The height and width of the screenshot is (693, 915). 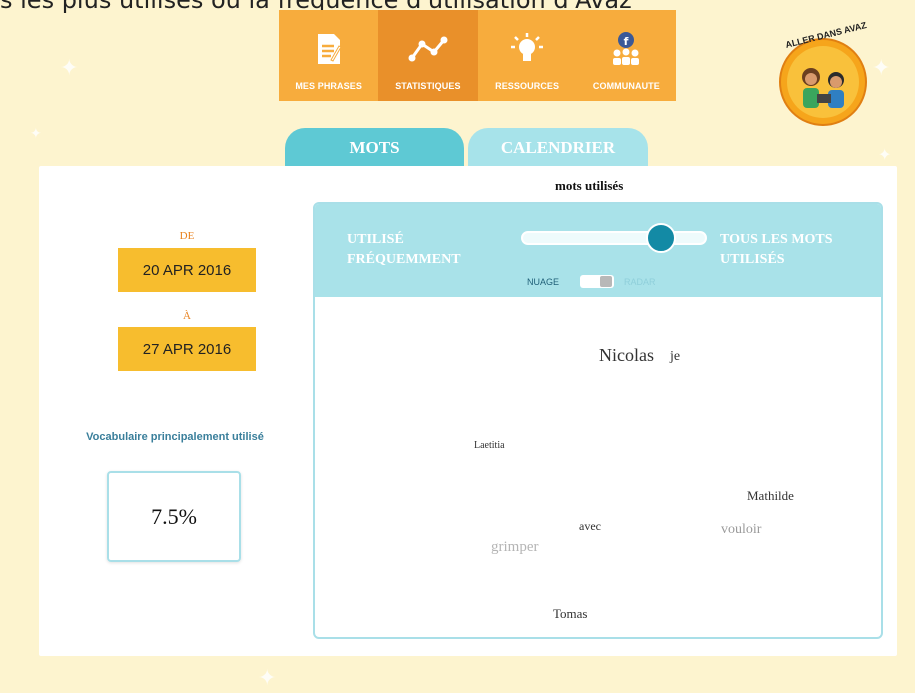 What do you see at coordinates (640, 282) in the screenshot?
I see `toggle-radar-label: RADAR` at bounding box center [640, 282].